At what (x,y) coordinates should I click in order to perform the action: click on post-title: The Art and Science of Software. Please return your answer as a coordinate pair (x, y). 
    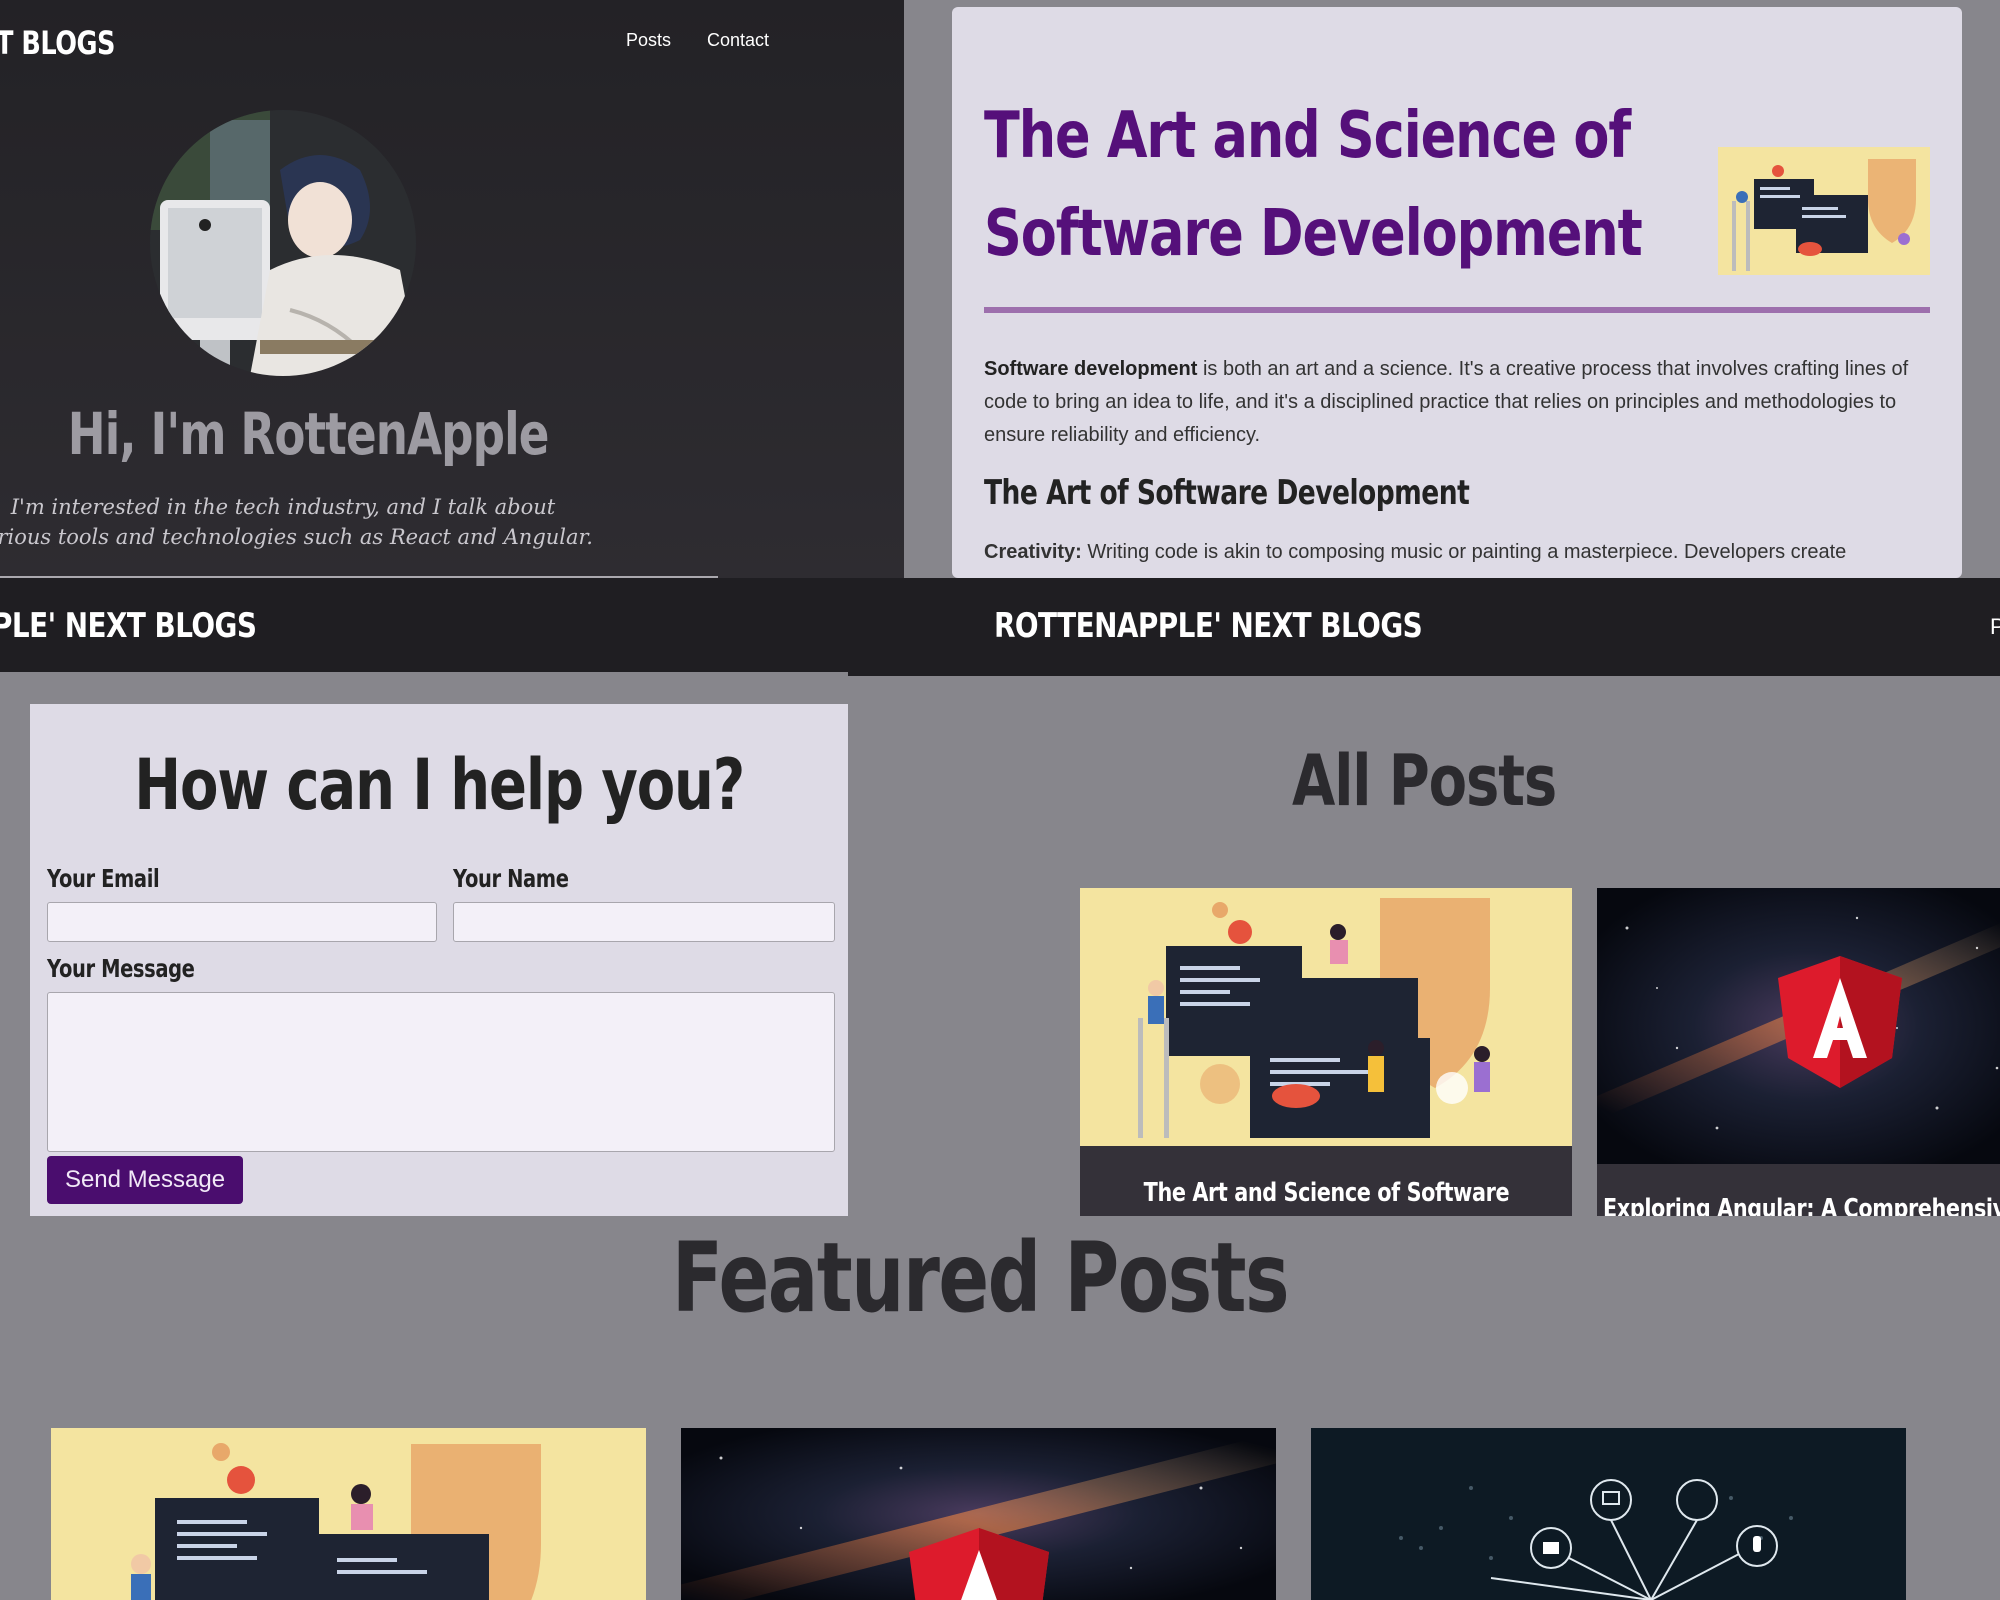
    Looking at the image, I should click on (1326, 1193).